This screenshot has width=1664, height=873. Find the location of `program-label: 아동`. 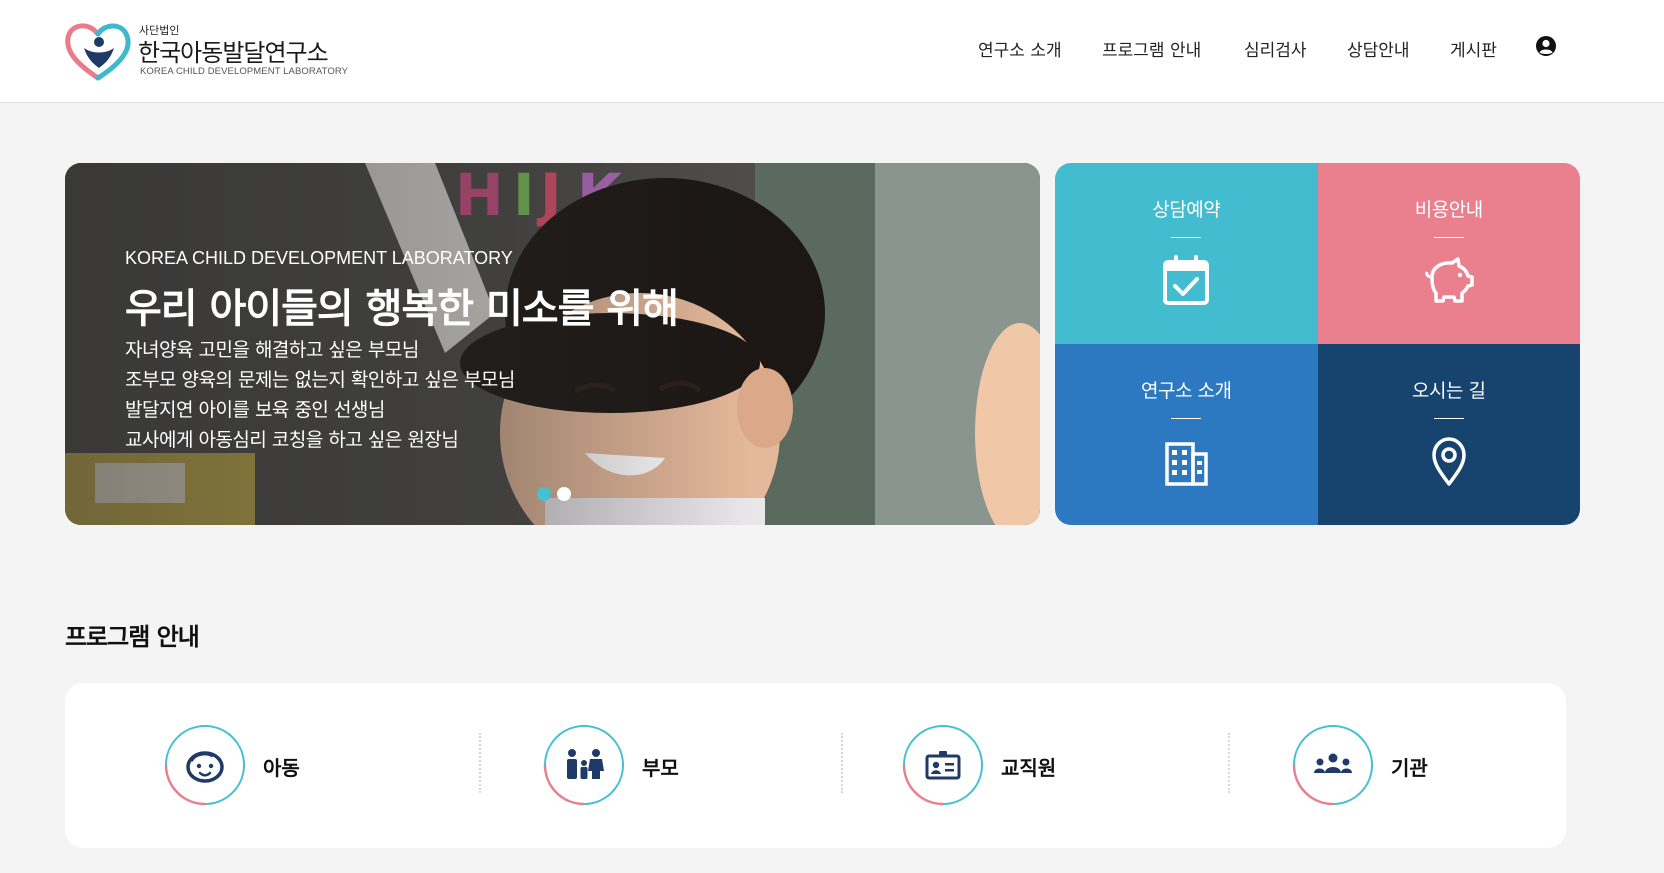

program-label: 아동 is located at coordinates (281, 768).